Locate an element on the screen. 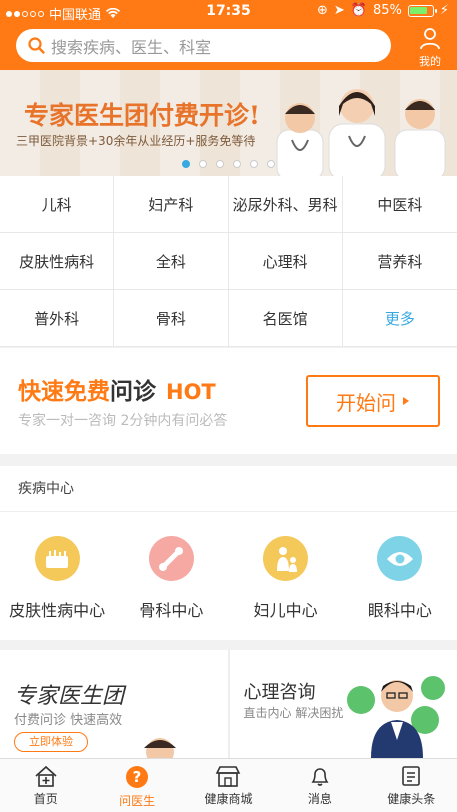 Image resolution: width=457 pixels, height=812 pixels. more-button: 更多 is located at coordinates (399, 318).